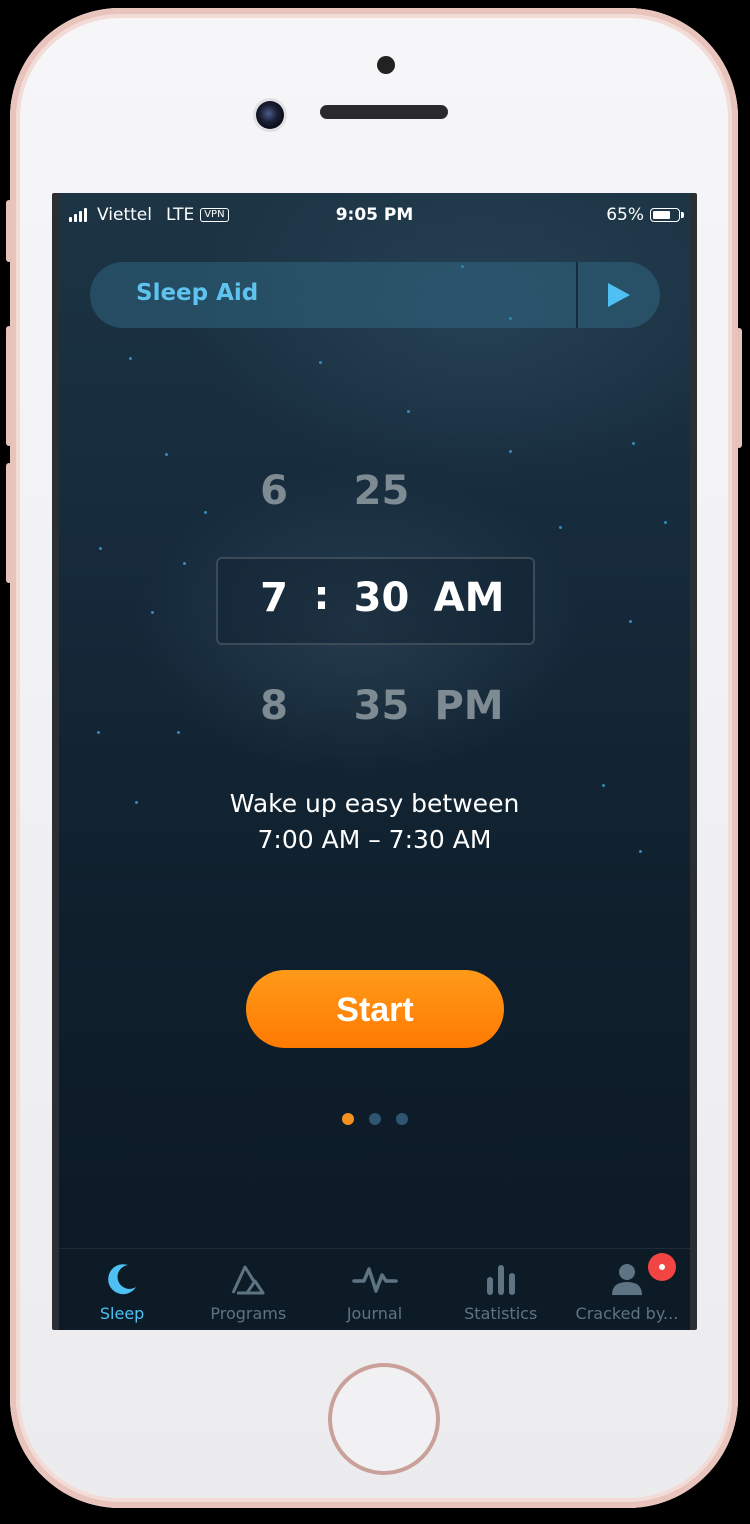  What do you see at coordinates (9, 386) in the screenshot?
I see `volume-up-button` at bounding box center [9, 386].